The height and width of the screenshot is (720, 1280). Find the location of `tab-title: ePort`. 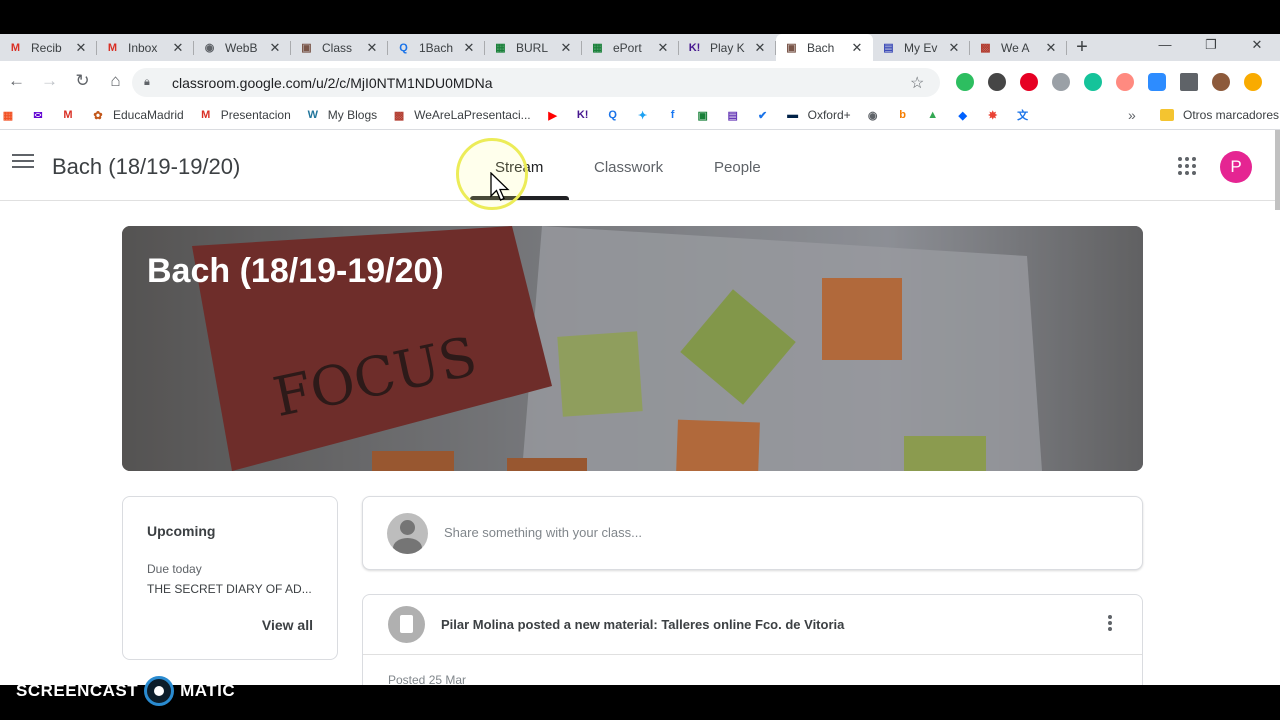

tab-title: ePort is located at coordinates (627, 47).